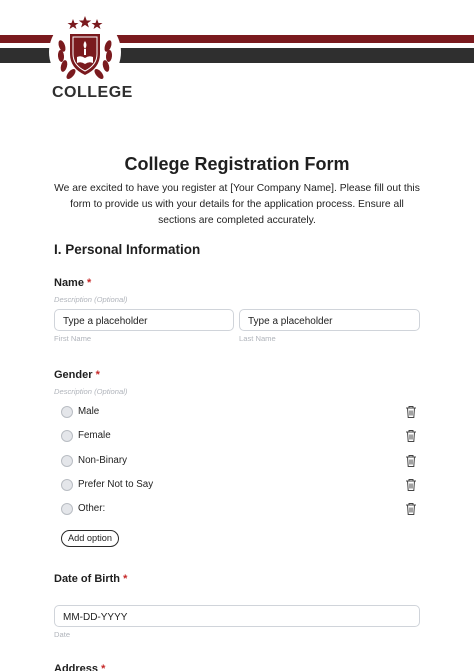  What do you see at coordinates (90, 391) in the screenshot?
I see `gender-description: Description (Optional)` at bounding box center [90, 391].